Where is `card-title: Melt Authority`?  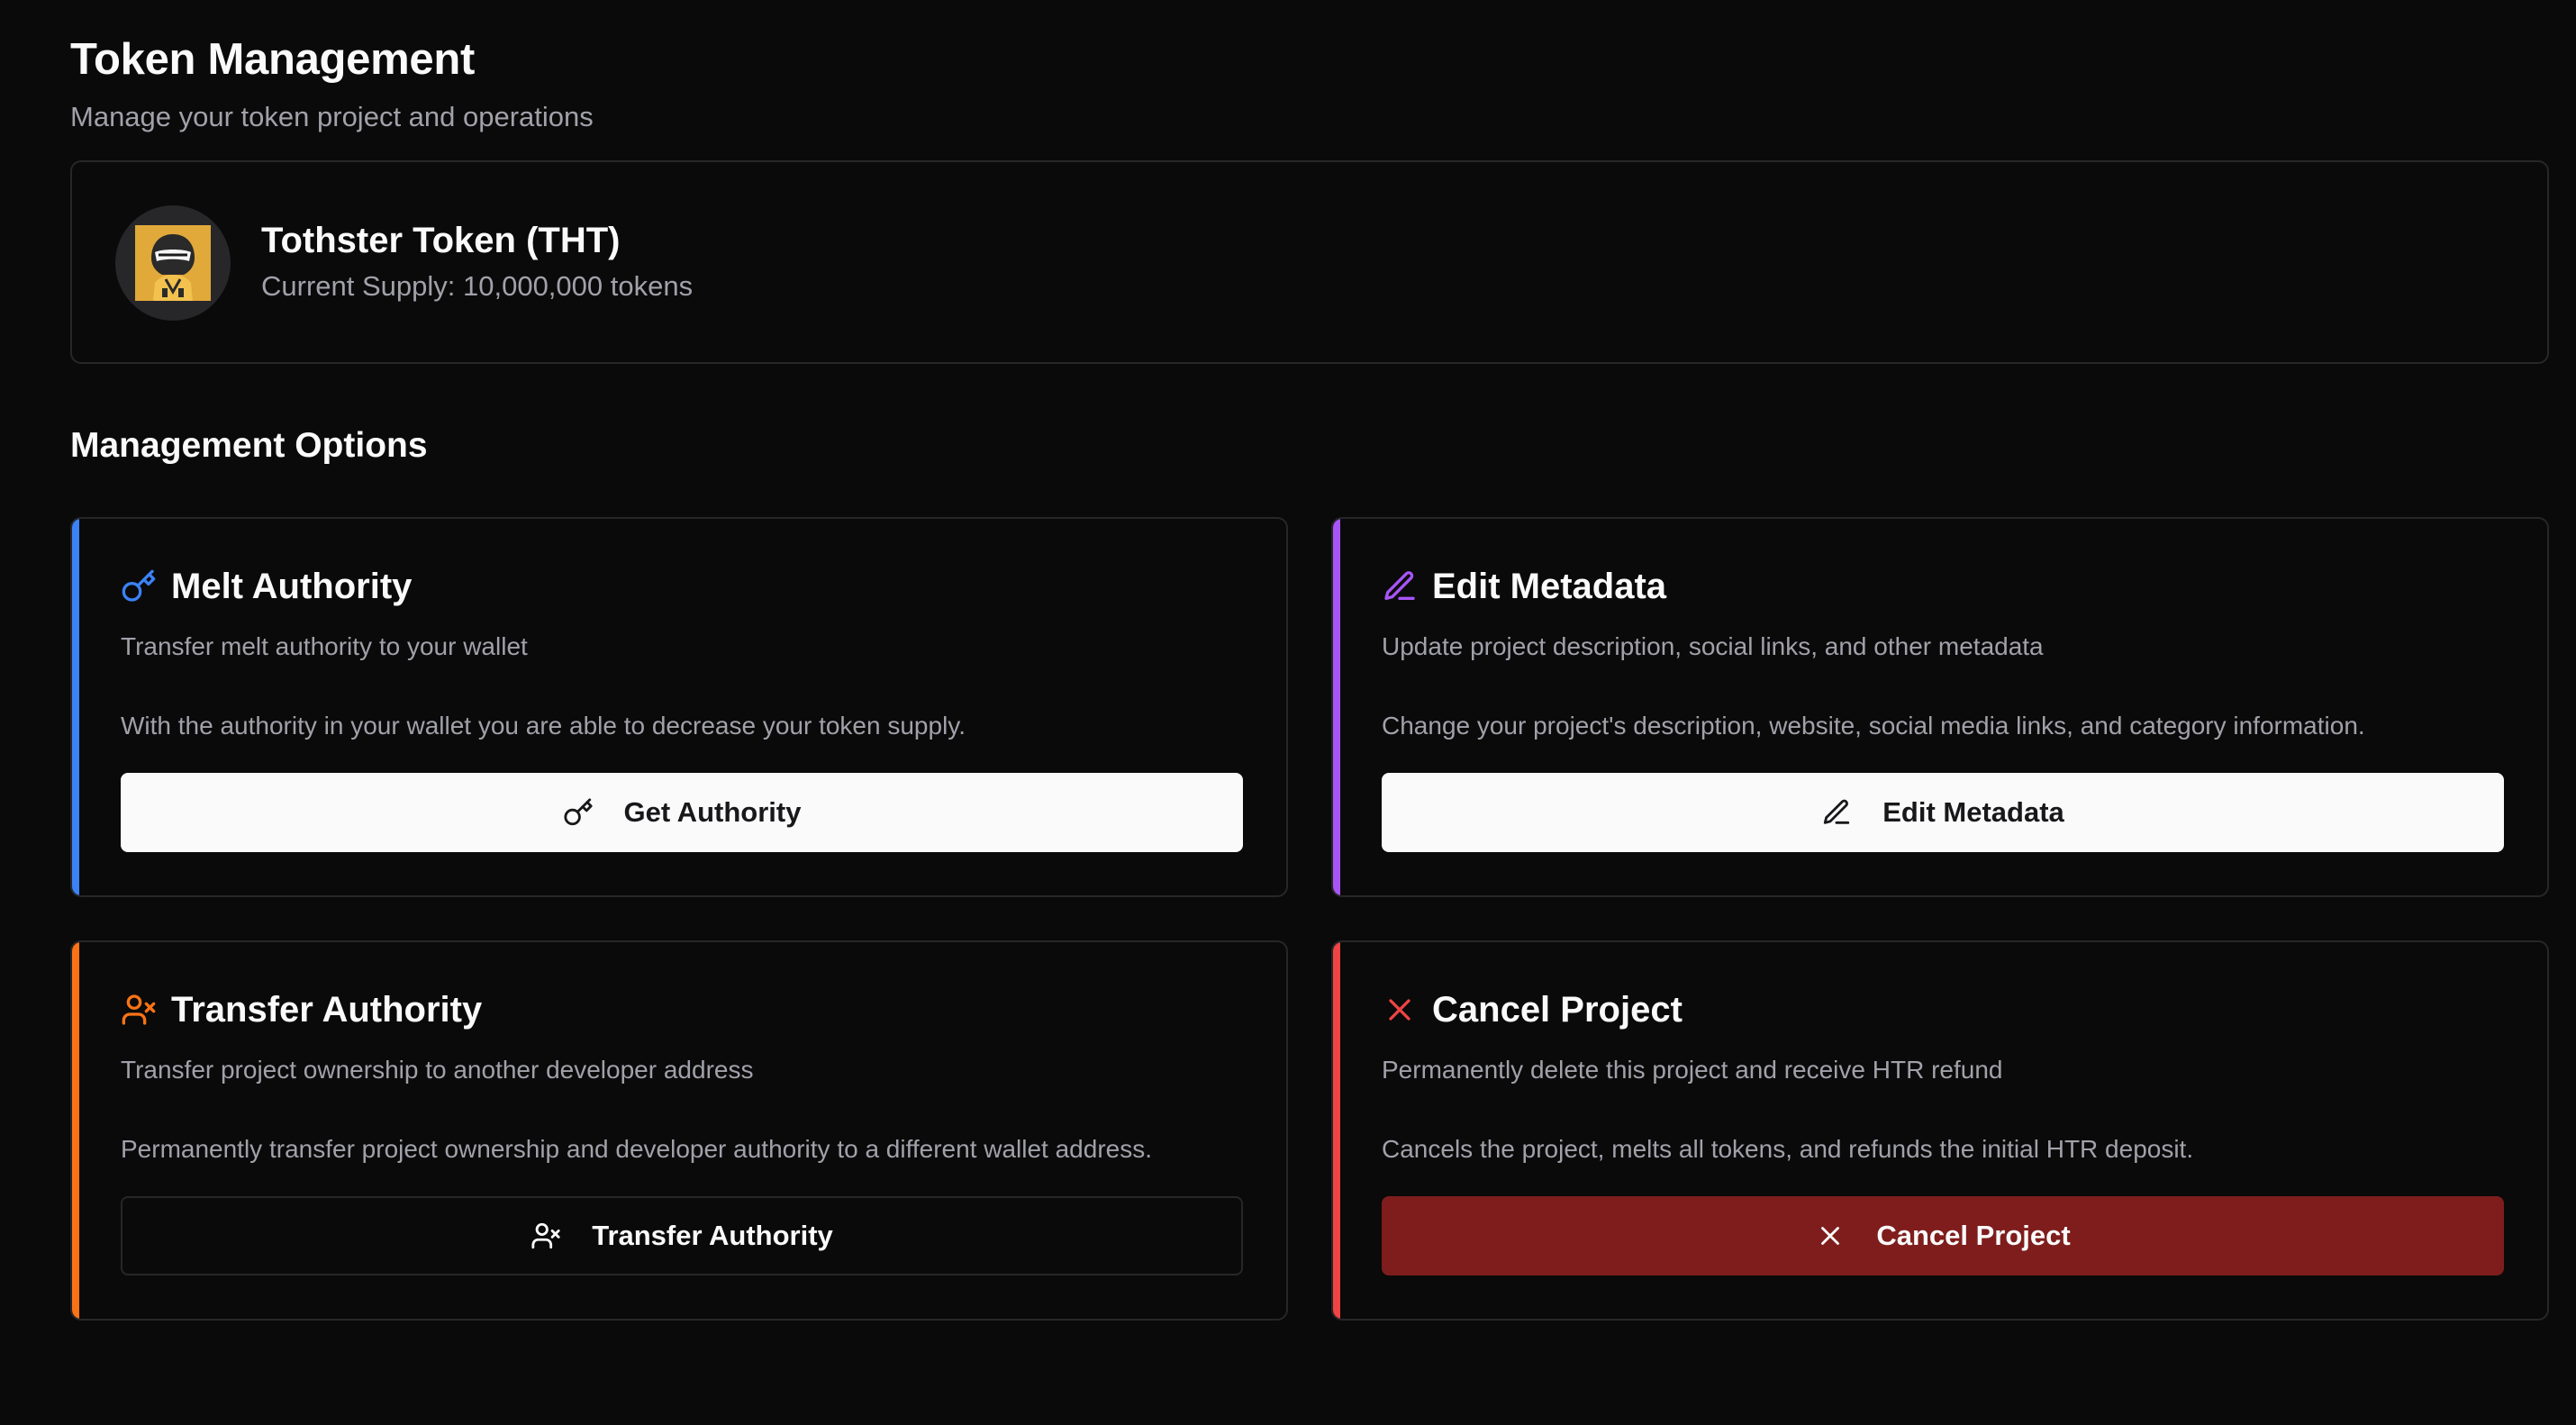 card-title: Melt Authority is located at coordinates (292, 586).